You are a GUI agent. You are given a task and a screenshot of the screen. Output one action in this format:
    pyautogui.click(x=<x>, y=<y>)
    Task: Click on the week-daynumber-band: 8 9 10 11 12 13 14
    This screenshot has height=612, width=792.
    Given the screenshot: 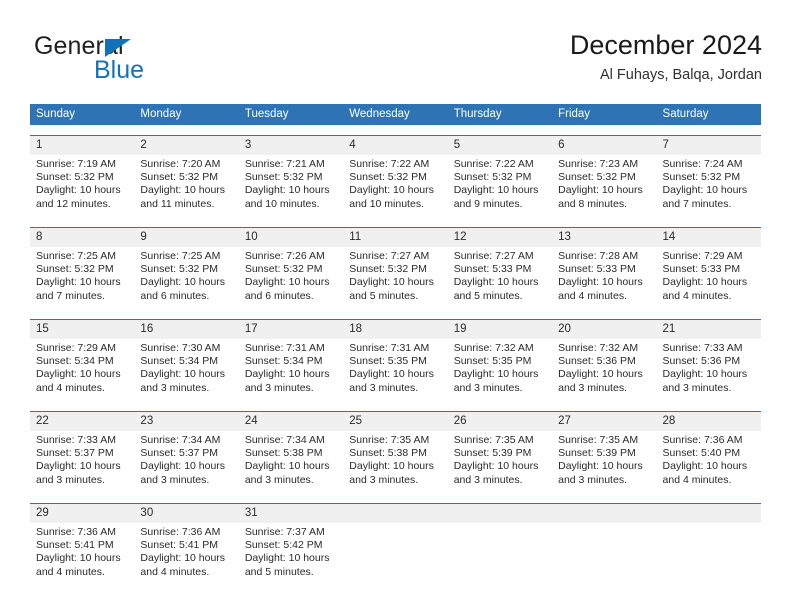 What is the action you would take?
    pyautogui.click(x=395, y=237)
    